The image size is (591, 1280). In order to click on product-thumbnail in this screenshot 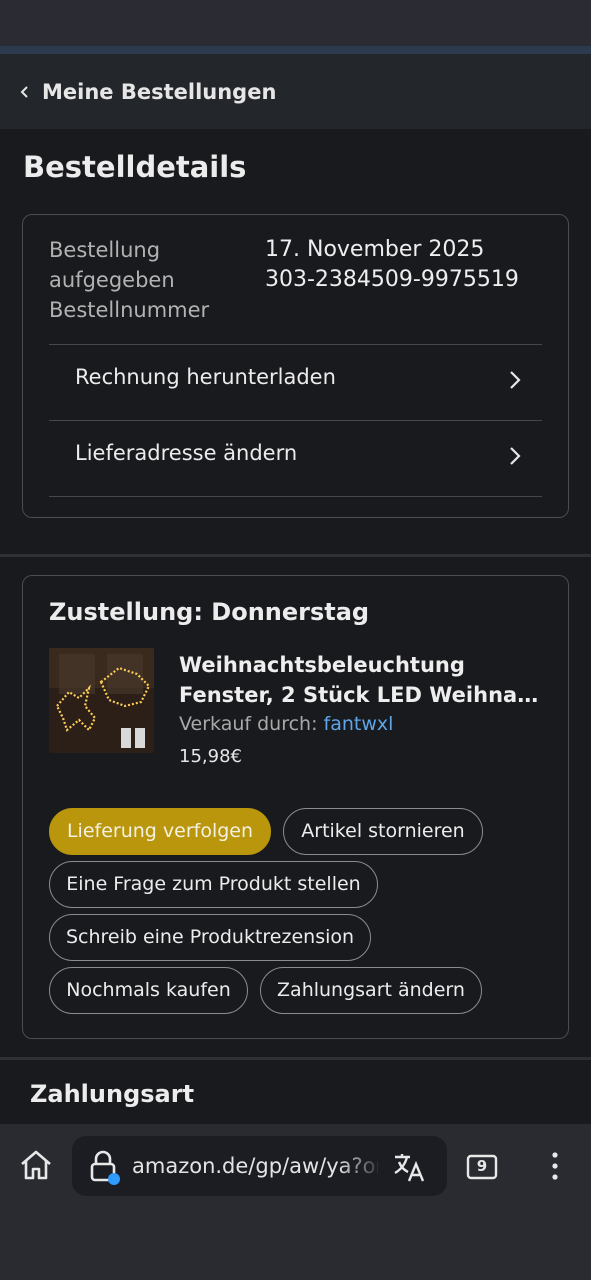, I will do `click(101, 700)`.